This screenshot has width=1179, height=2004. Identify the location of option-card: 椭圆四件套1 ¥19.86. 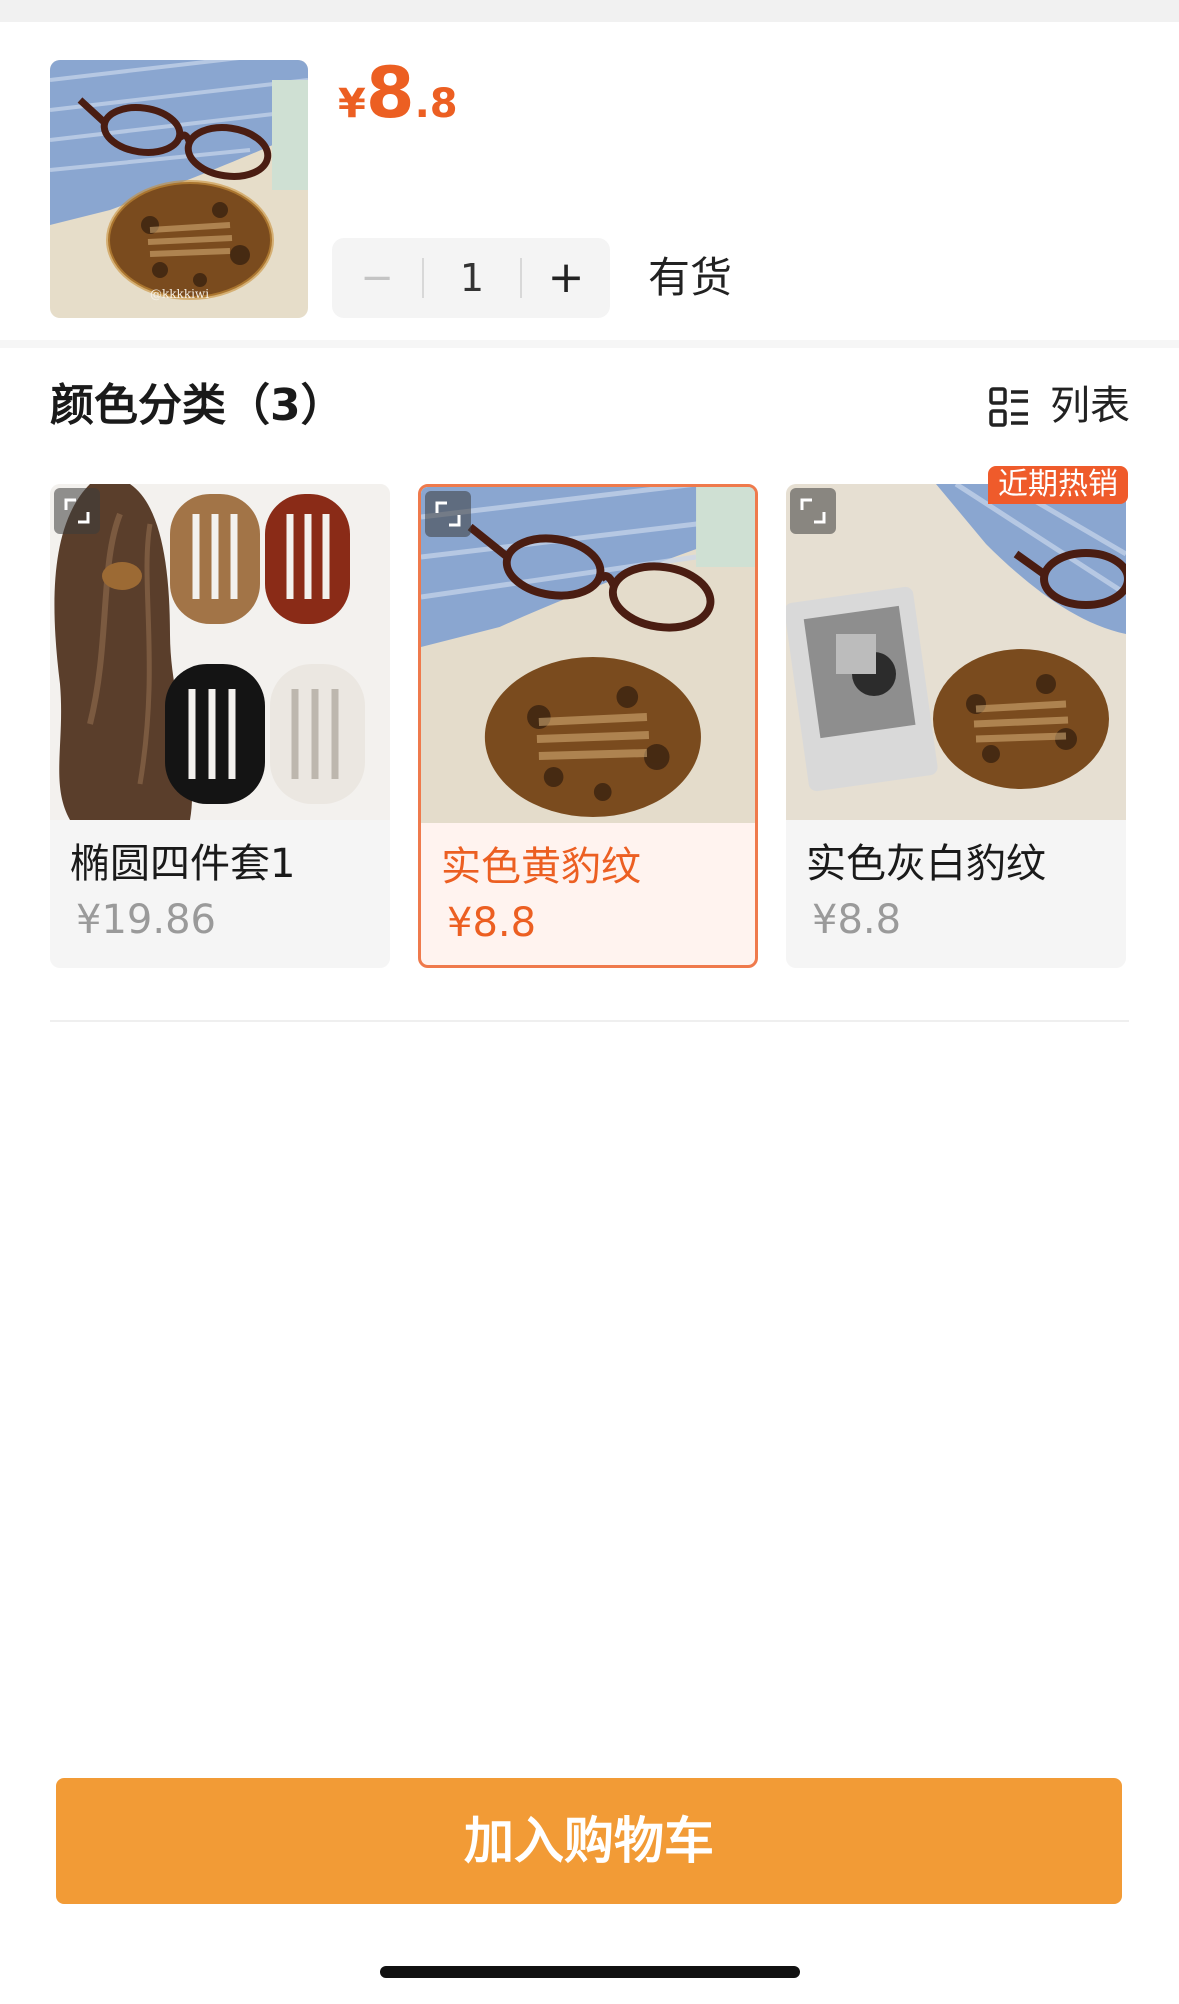
(220, 726).